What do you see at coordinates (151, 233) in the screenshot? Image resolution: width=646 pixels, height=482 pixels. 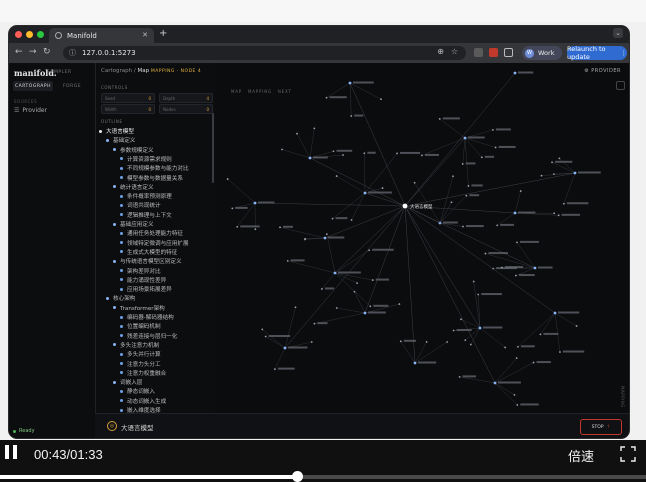 I see `outline-node: 通用任务处理能力特征` at bounding box center [151, 233].